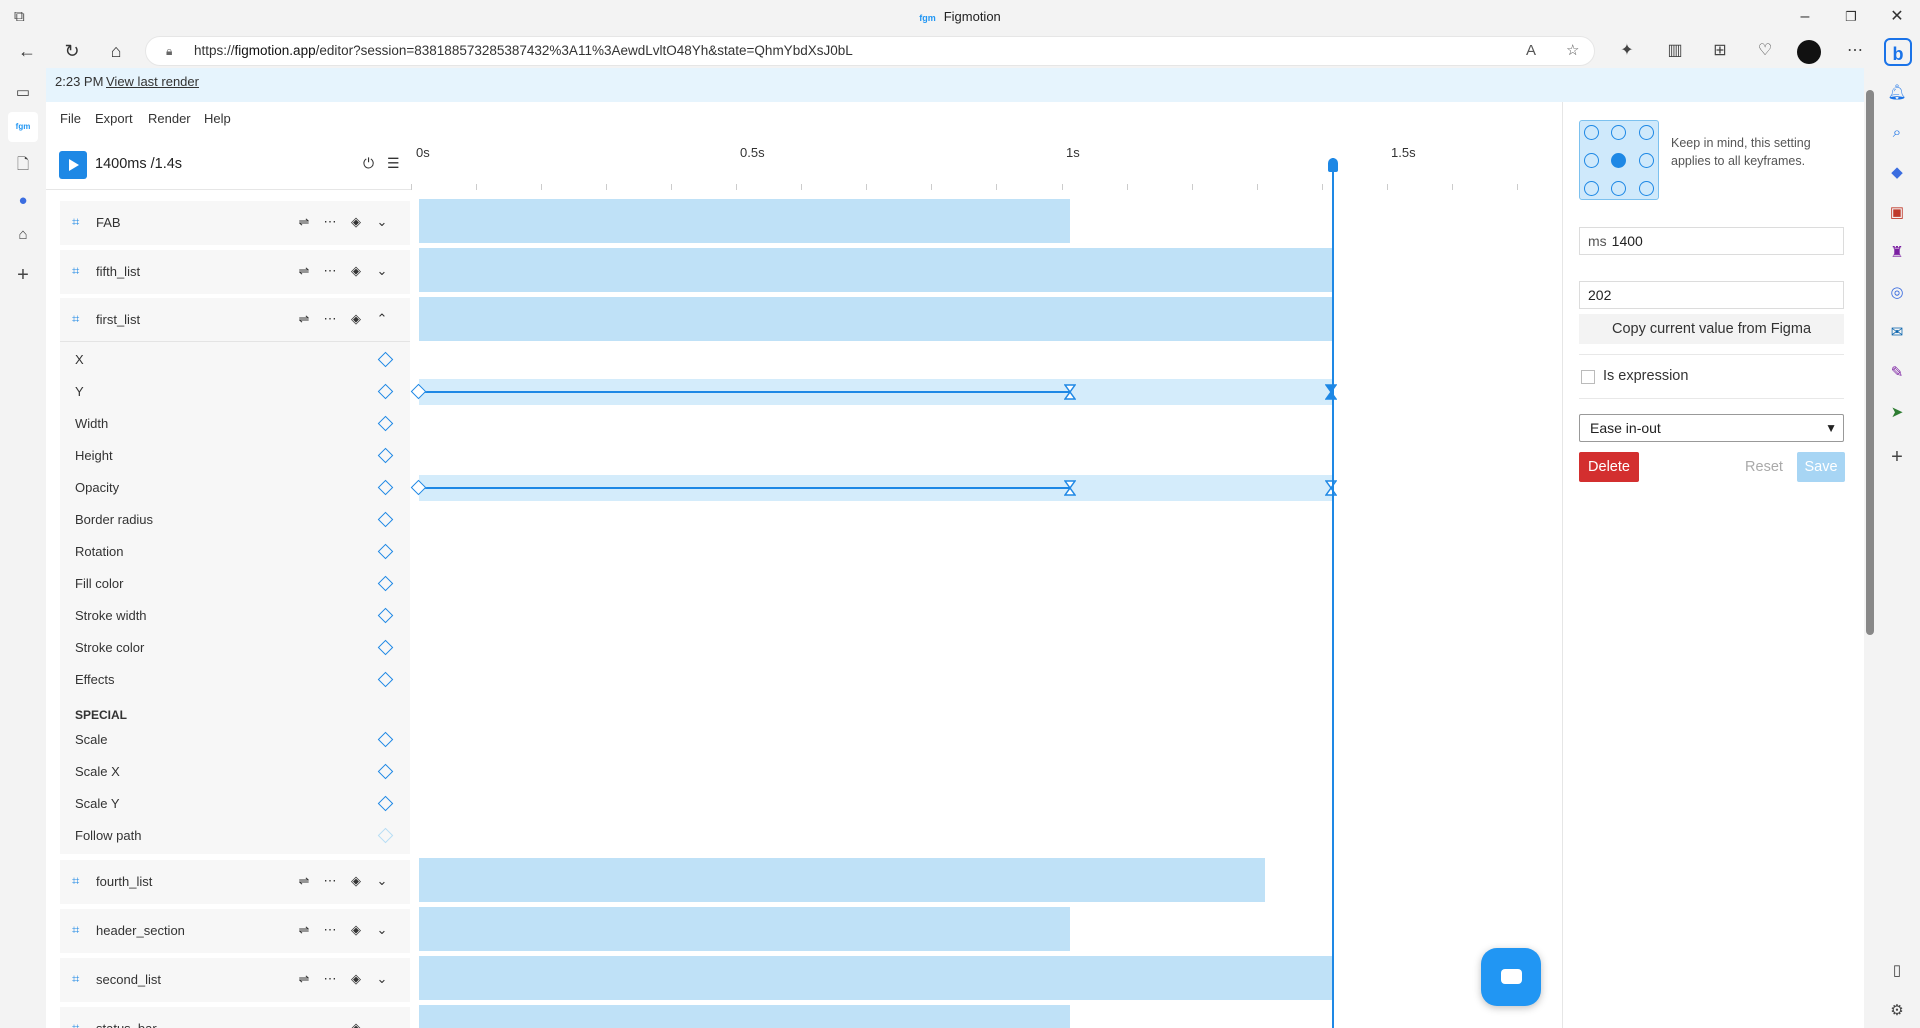 The width and height of the screenshot is (1920, 1028). Describe the element at coordinates (1897, 133) in the screenshot. I see `search-icon: ⌕` at that location.